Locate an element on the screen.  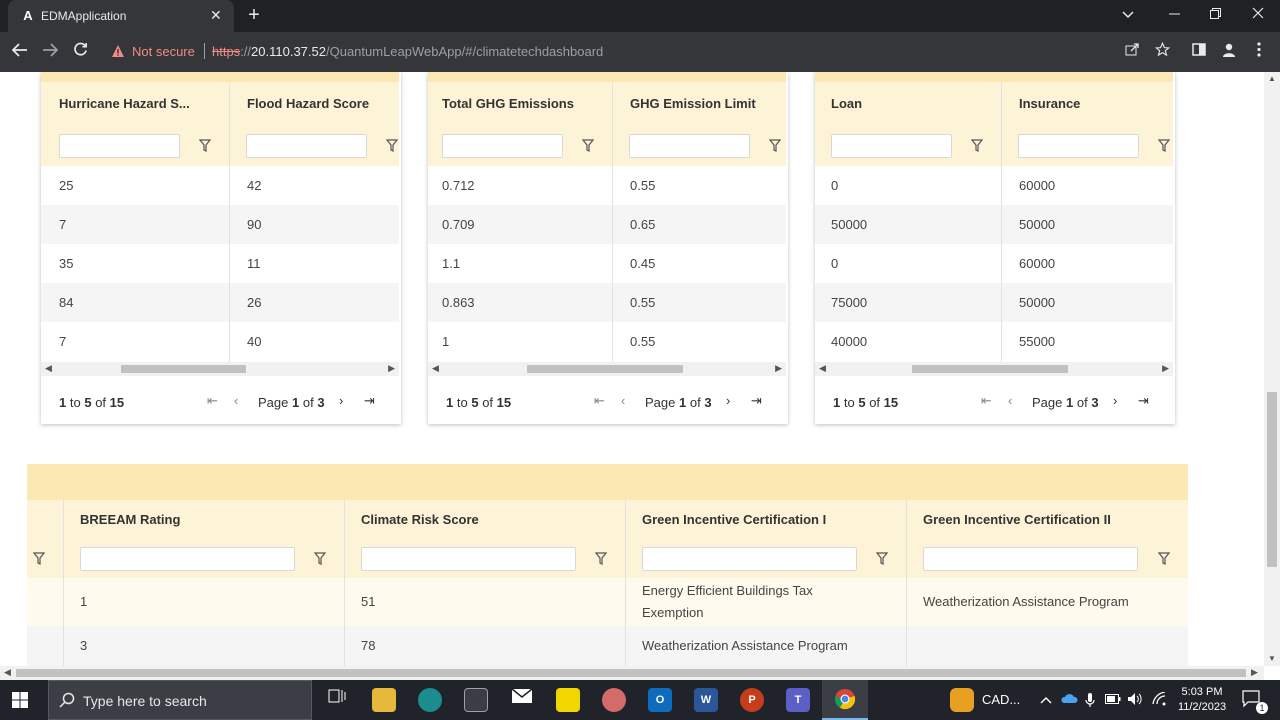
microphone-icon is located at coordinates (1090, 701).